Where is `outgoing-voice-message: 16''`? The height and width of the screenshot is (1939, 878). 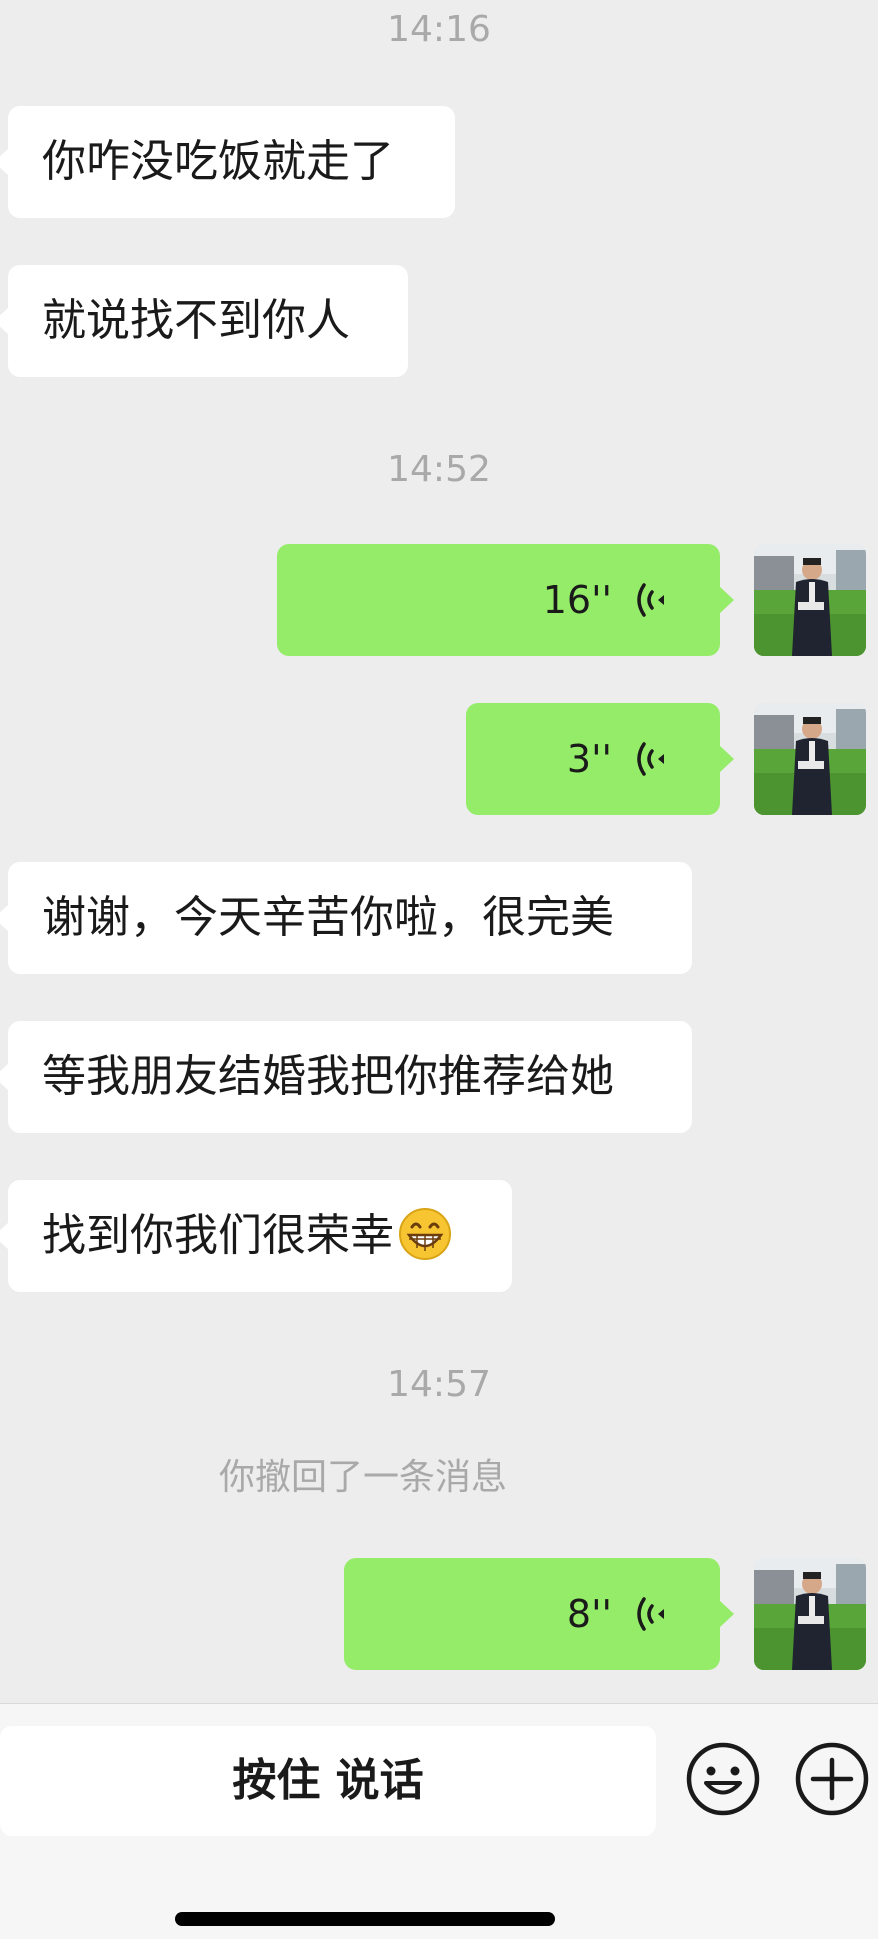
outgoing-voice-message: 16'' is located at coordinates (505, 600).